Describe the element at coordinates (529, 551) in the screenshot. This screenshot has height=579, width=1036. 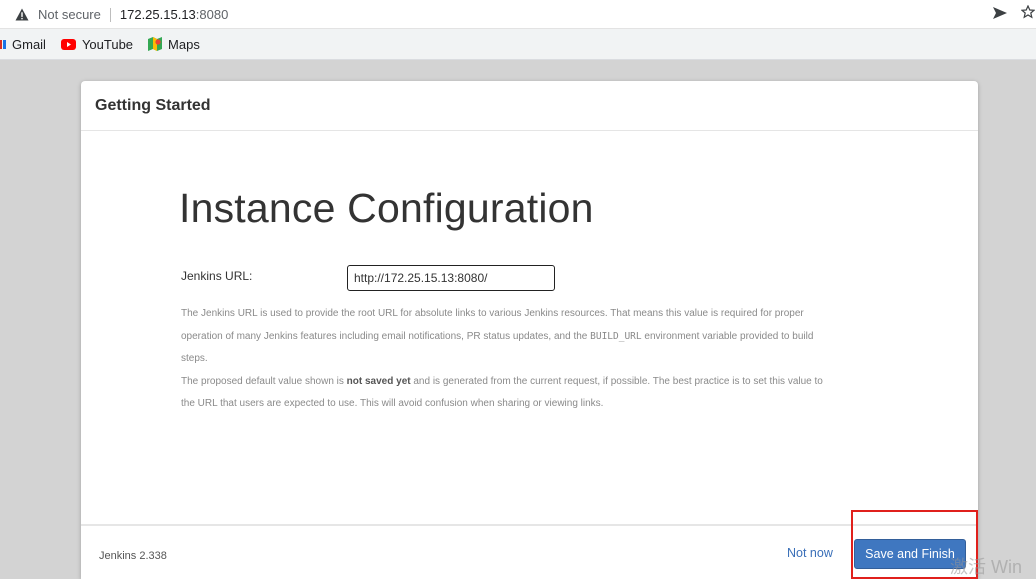
I see `dialog-footer: Jenkins 2.338 Not now Save and Finish` at that location.